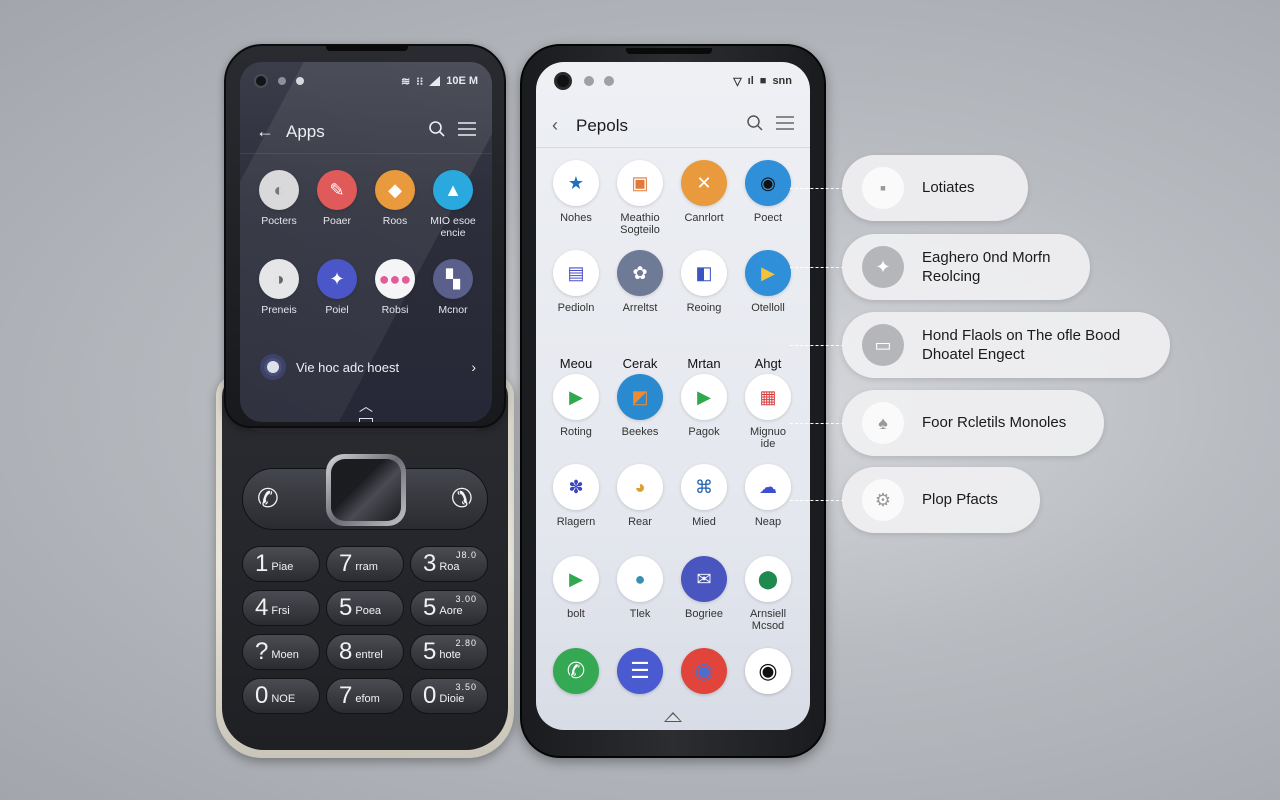  Describe the element at coordinates (768, 412) in the screenshot. I see `app-icon-item: ▦ Mignuo ide` at that location.